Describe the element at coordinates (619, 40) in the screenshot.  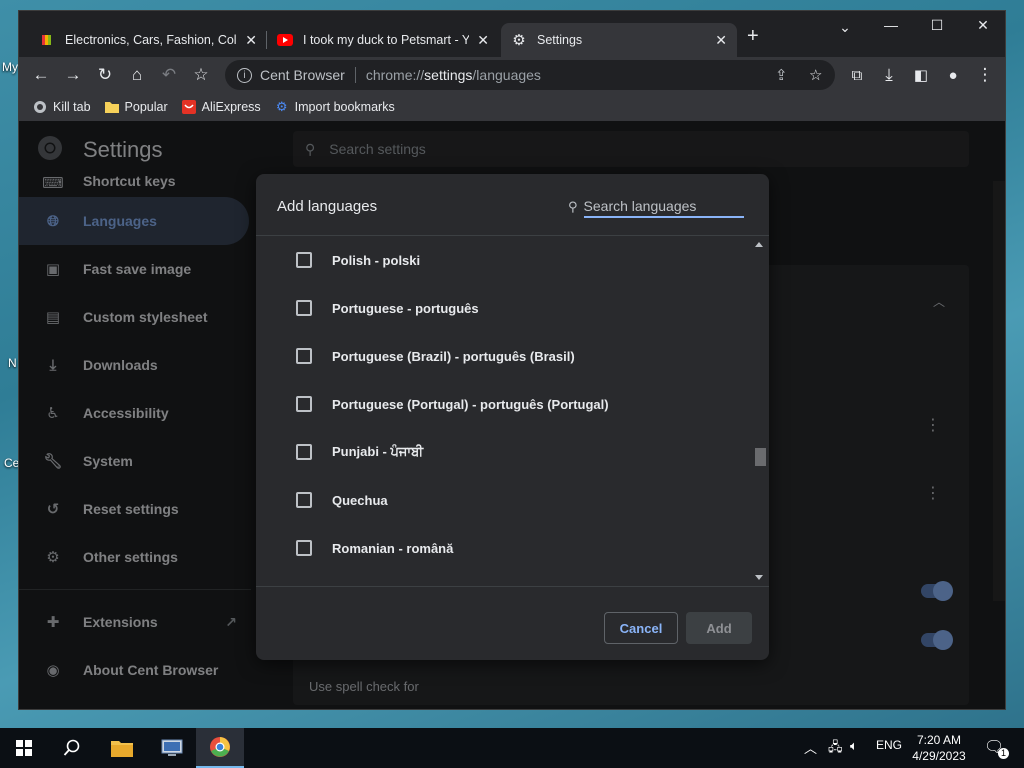
I see `tab-settings: ⚙ Settings ✕` at that location.